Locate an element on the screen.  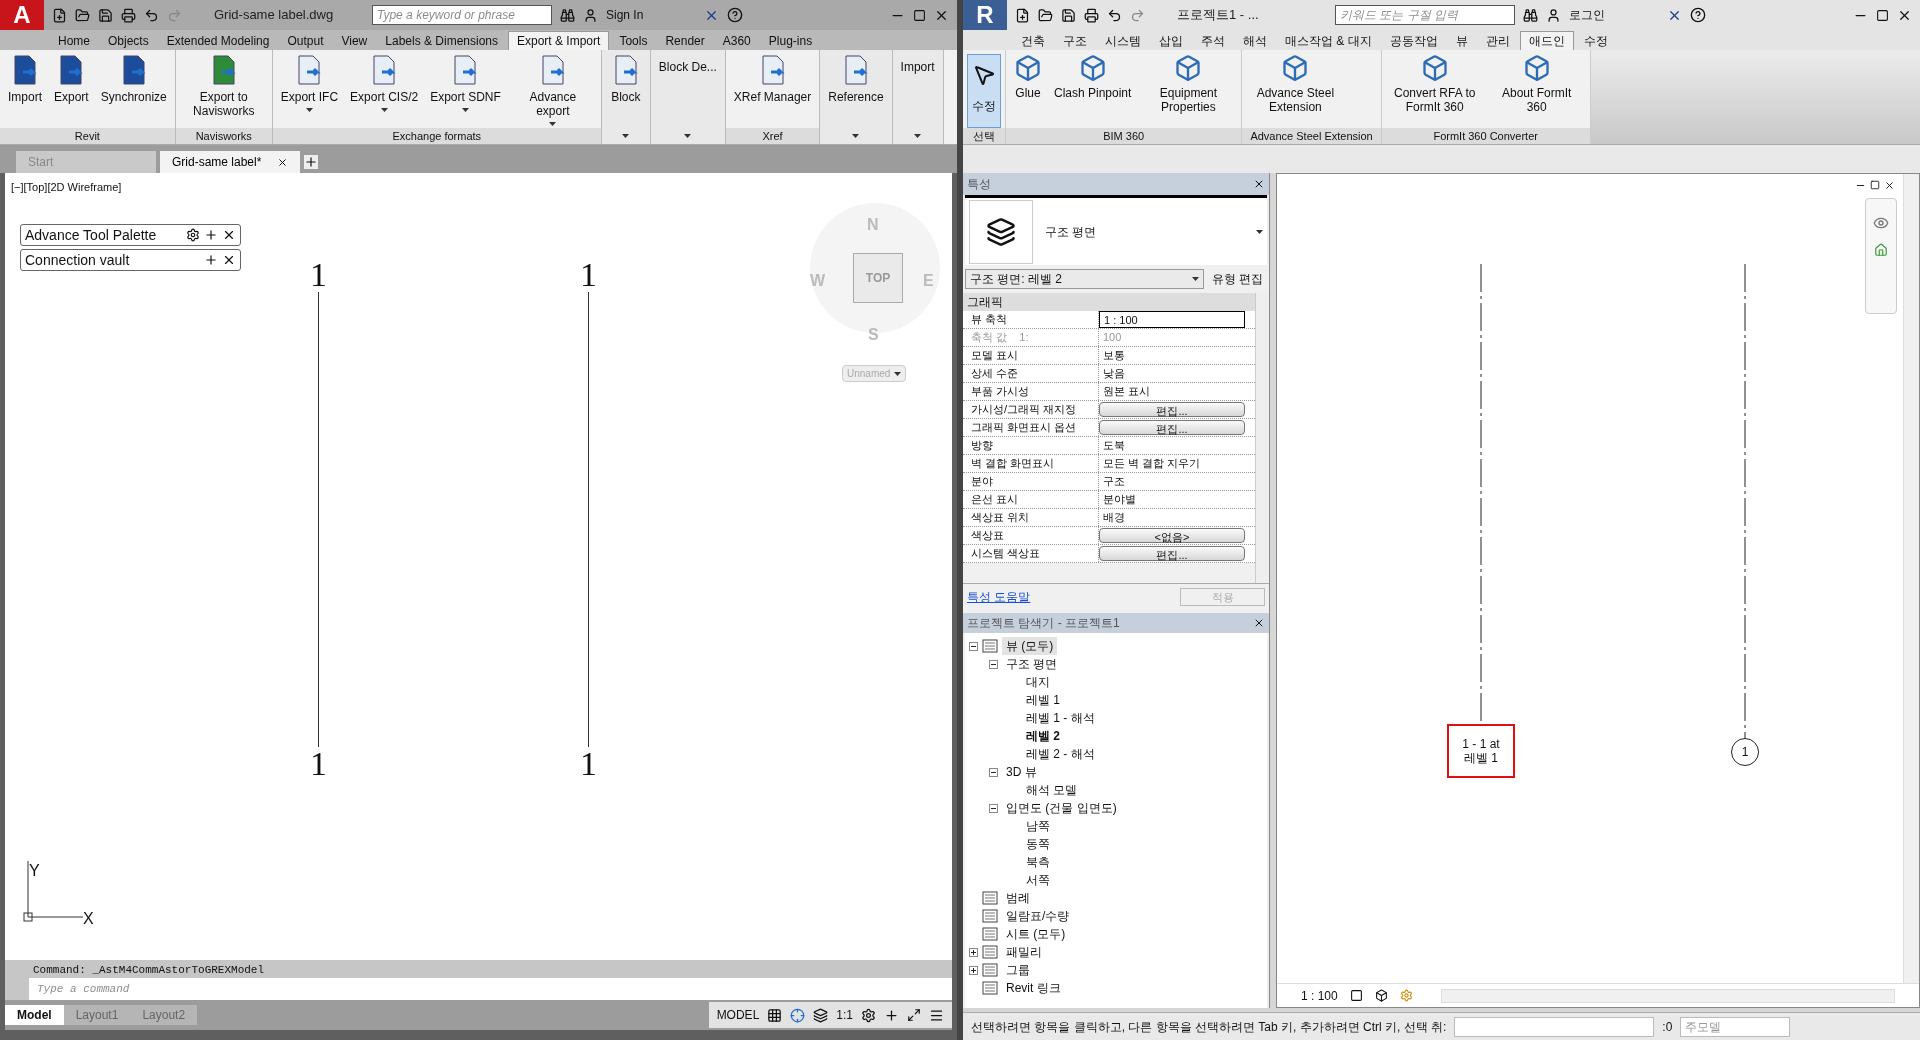
ribbon-tab: Home is located at coordinates (74, 40).